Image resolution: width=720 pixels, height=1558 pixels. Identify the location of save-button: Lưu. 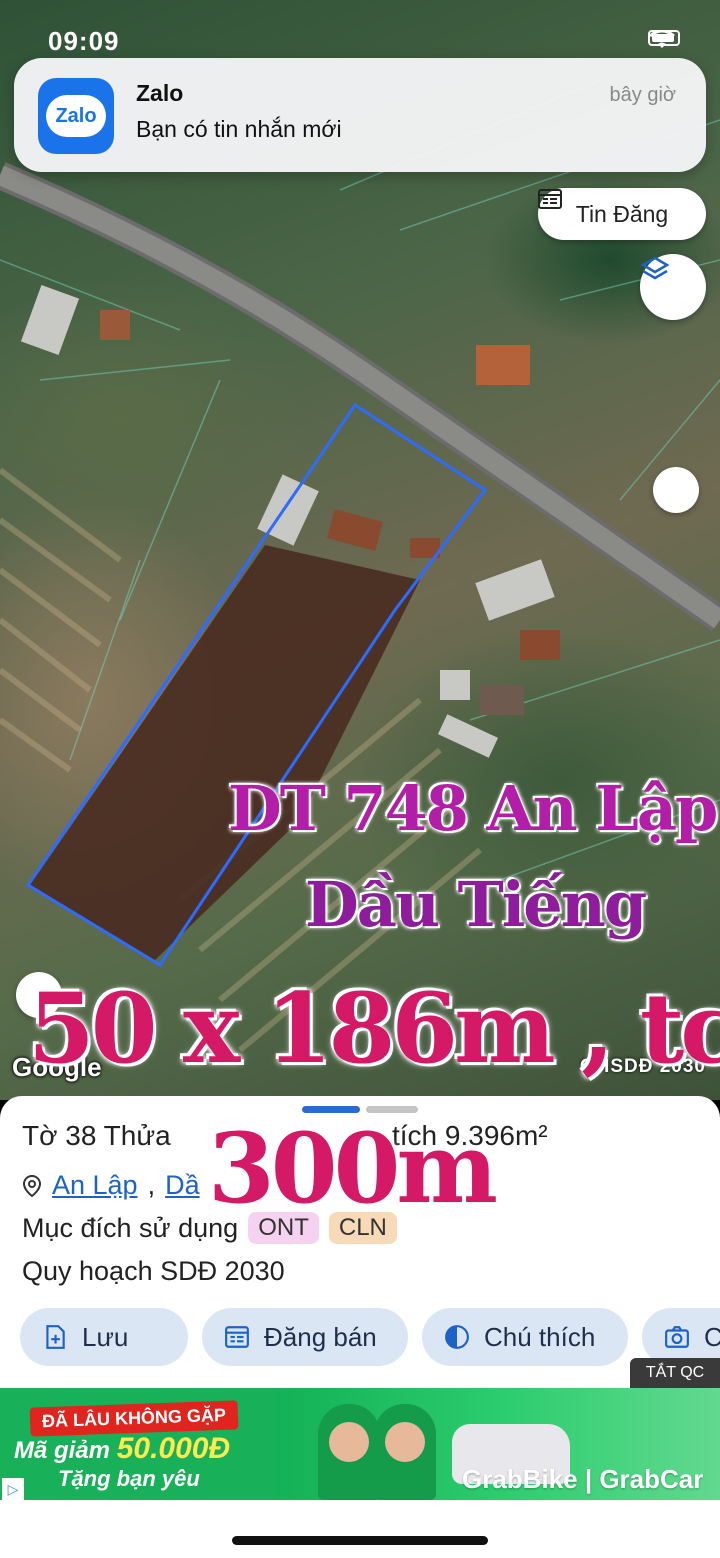
(104, 1337).